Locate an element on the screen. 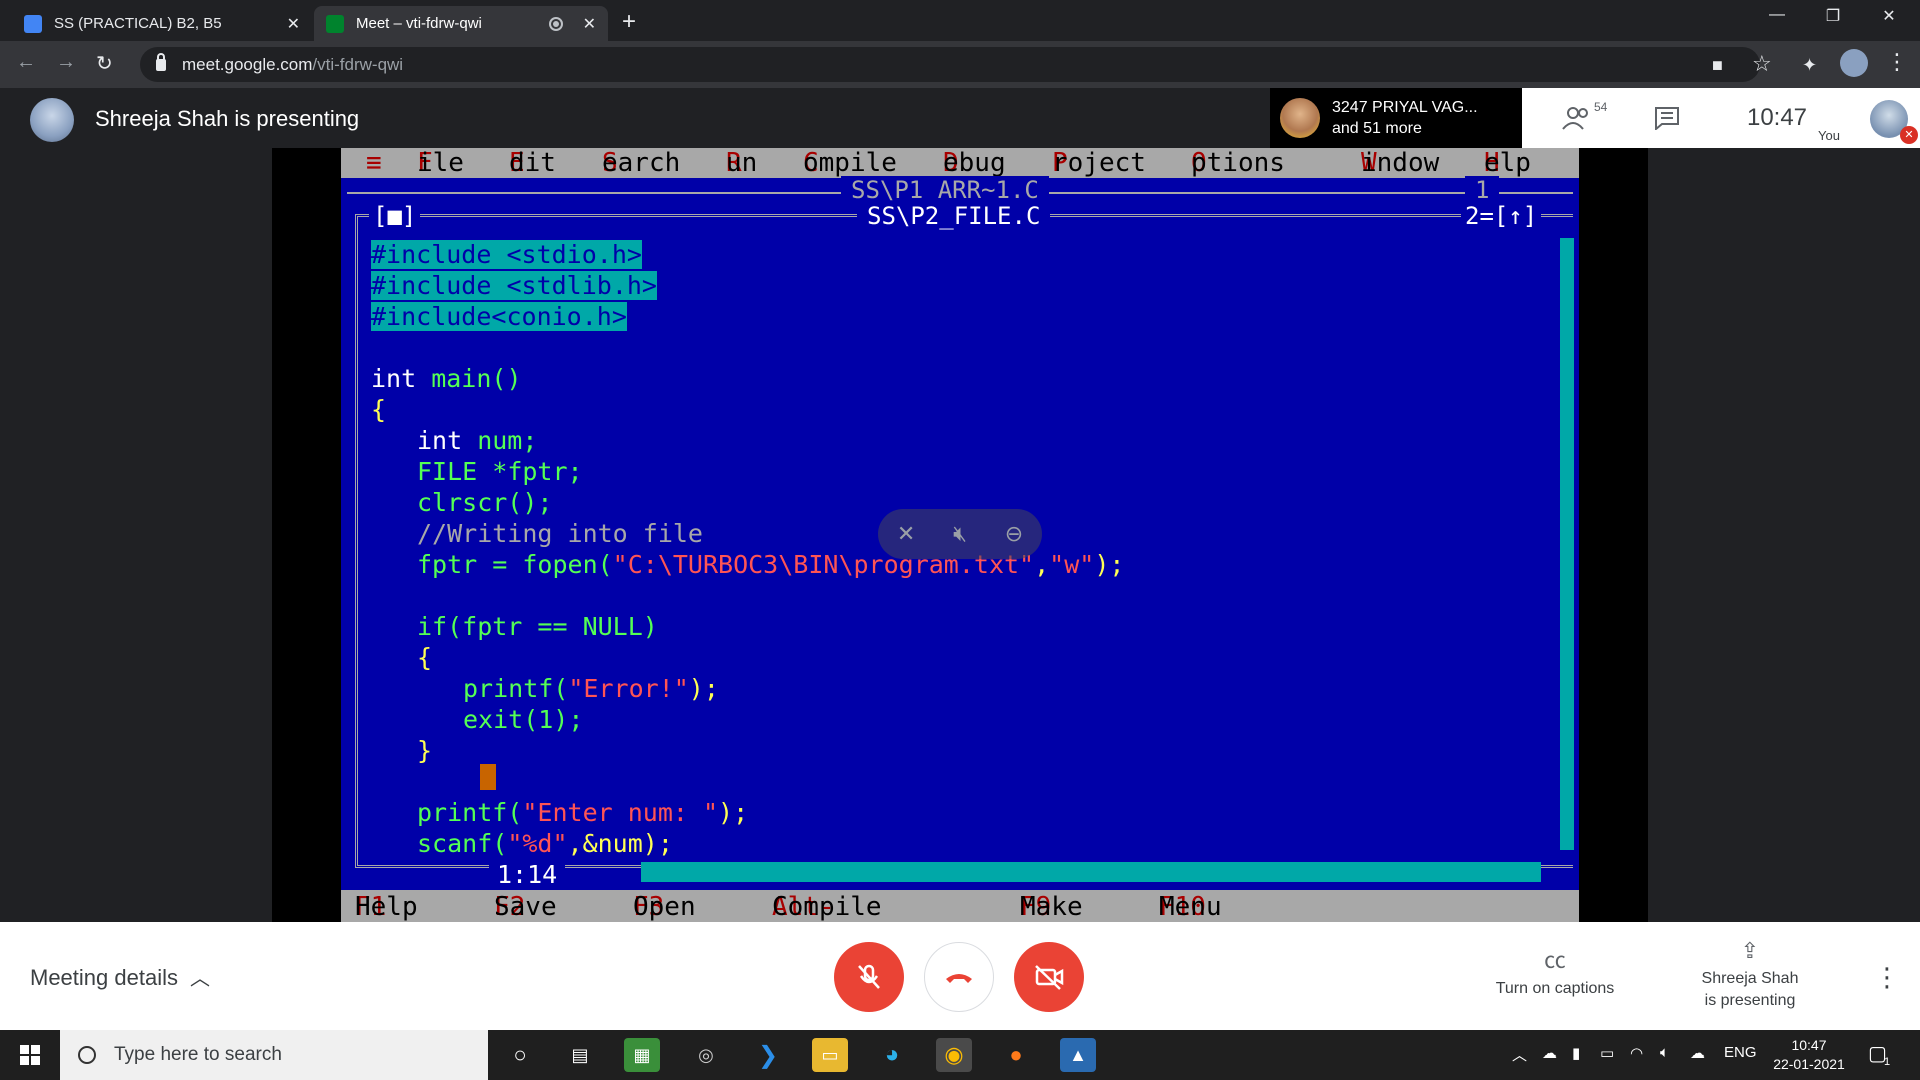 This screenshot has height=1080, width=1920. code-line: int num; is located at coordinates (477, 440).